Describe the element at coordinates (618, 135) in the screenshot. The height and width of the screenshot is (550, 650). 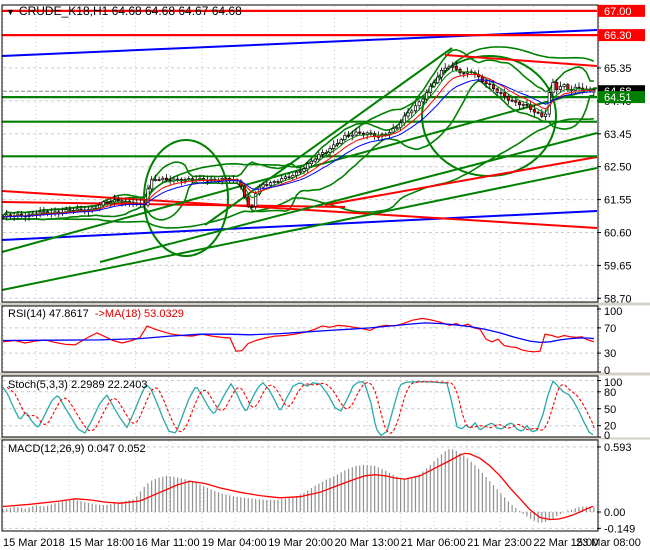
I see `svg-text: 63.45` at that location.